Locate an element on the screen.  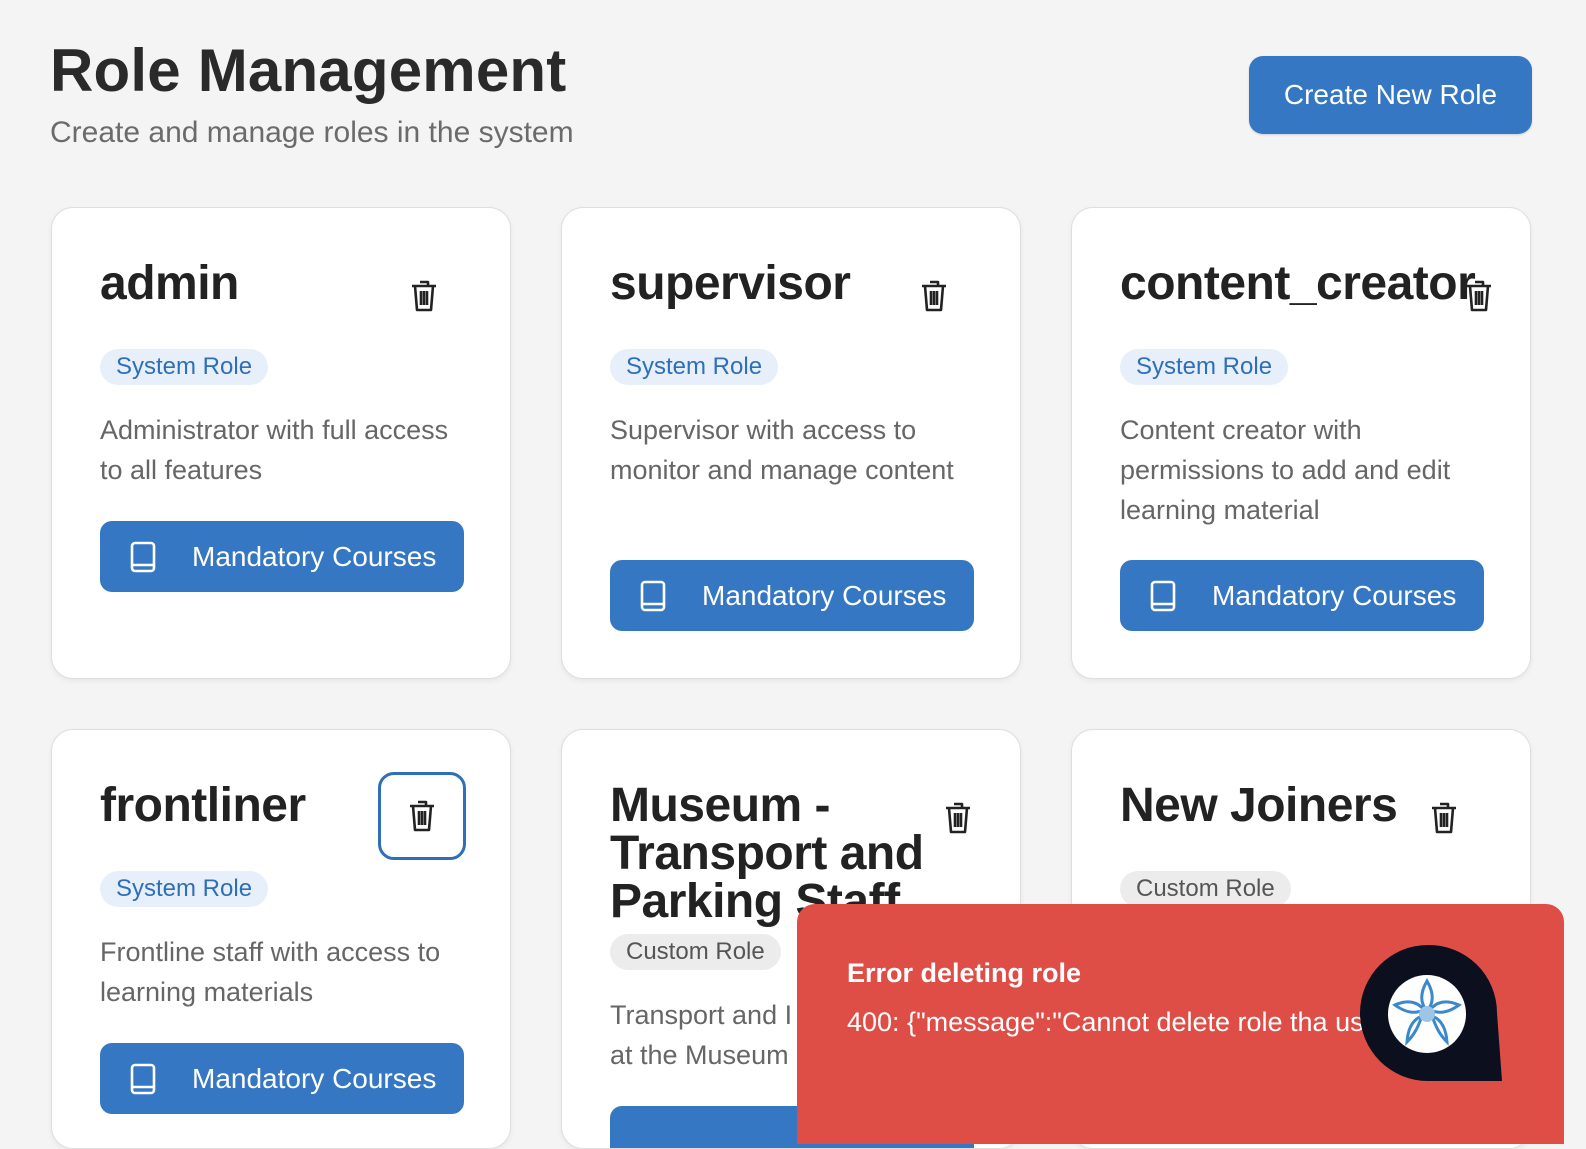
role-title: admin is located at coordinates (169, 283).